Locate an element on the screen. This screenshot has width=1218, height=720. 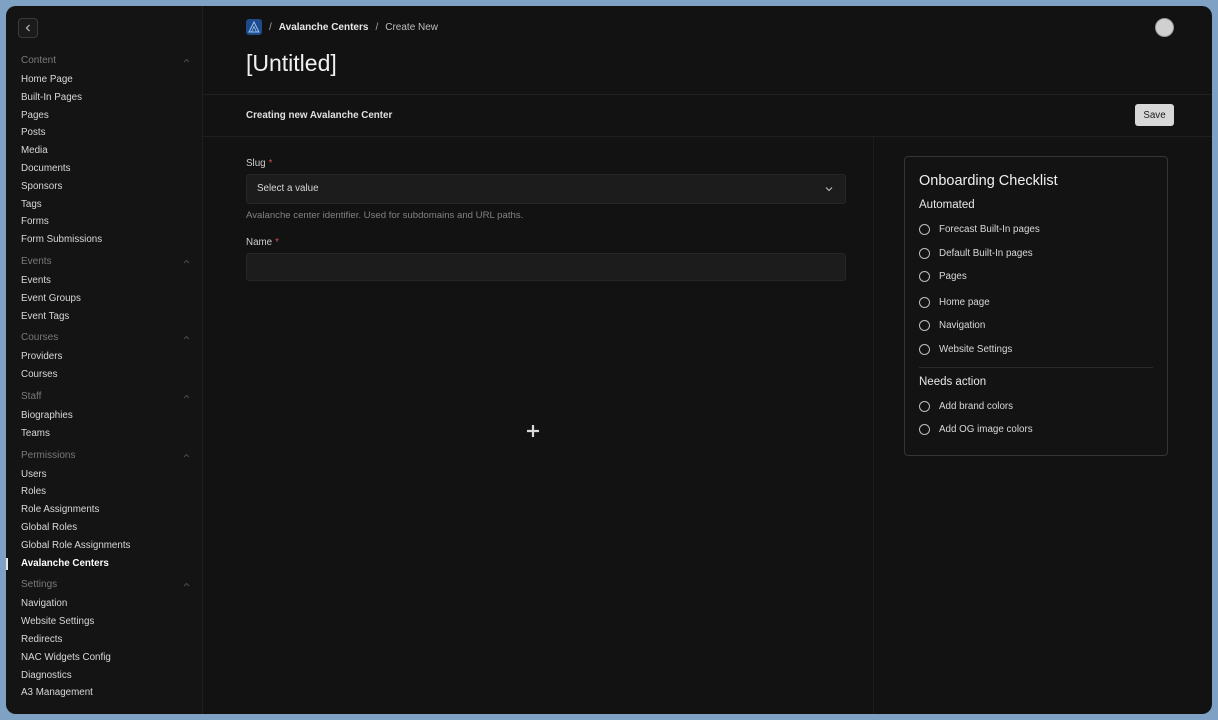
checklist-item-pages: Pages is located at coordinates (943, 276).